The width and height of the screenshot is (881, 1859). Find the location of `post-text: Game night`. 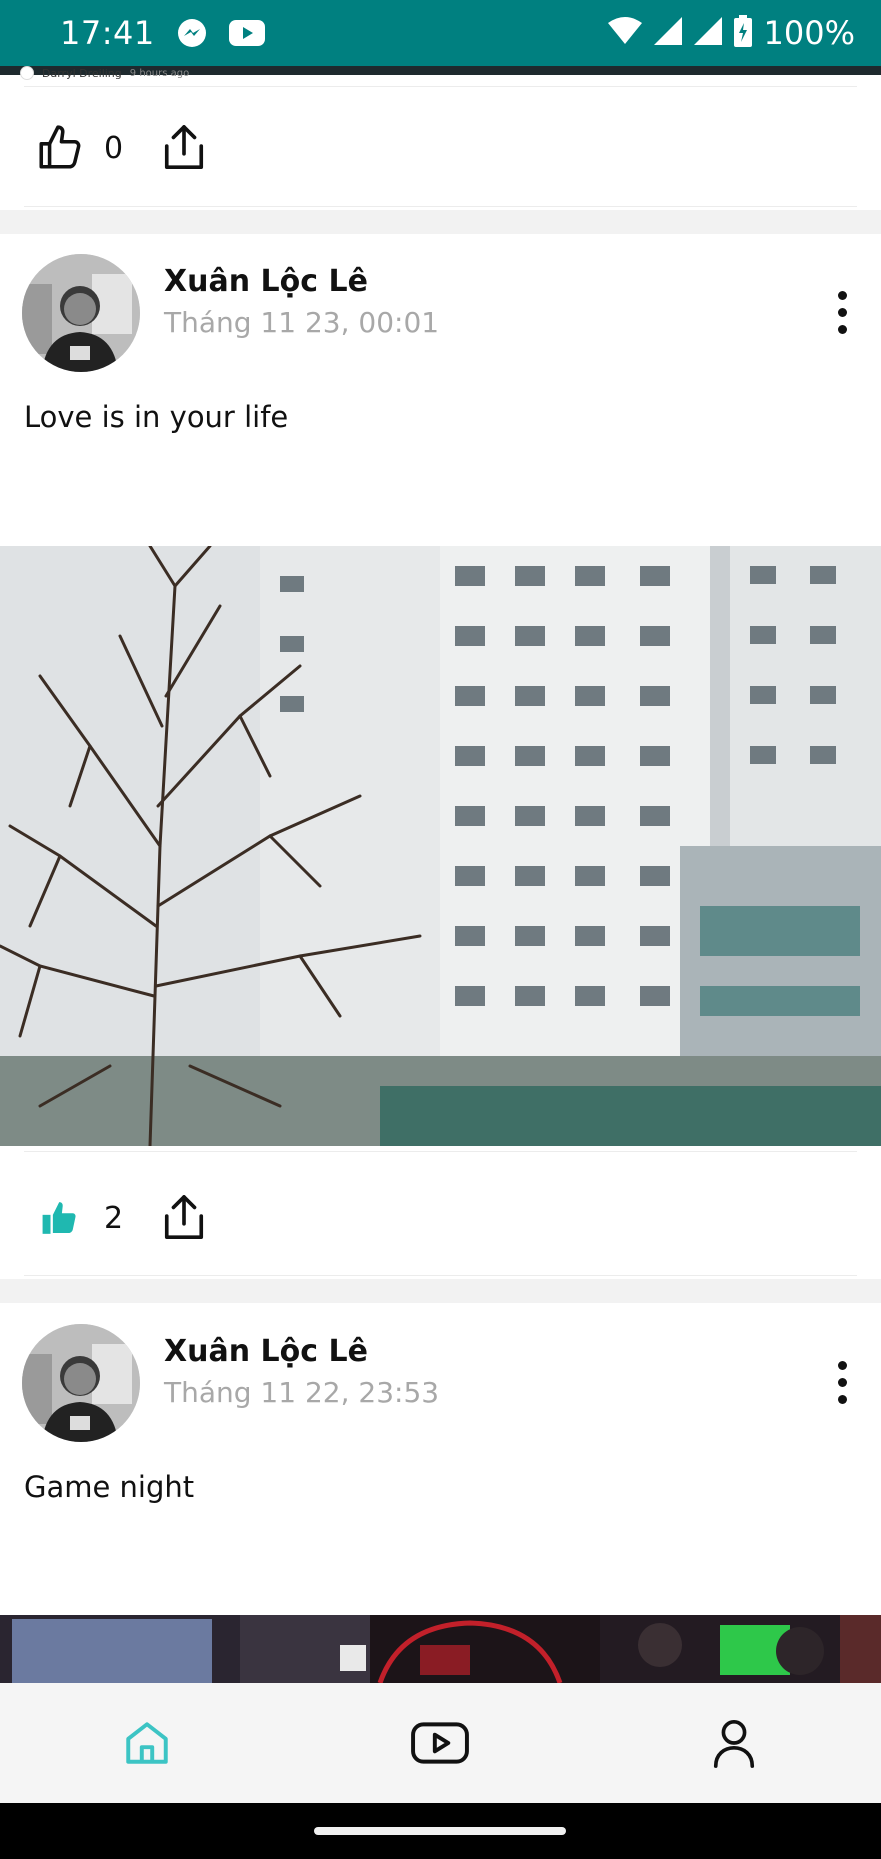

post-text: Game night is located at coordinates (109, 1487).